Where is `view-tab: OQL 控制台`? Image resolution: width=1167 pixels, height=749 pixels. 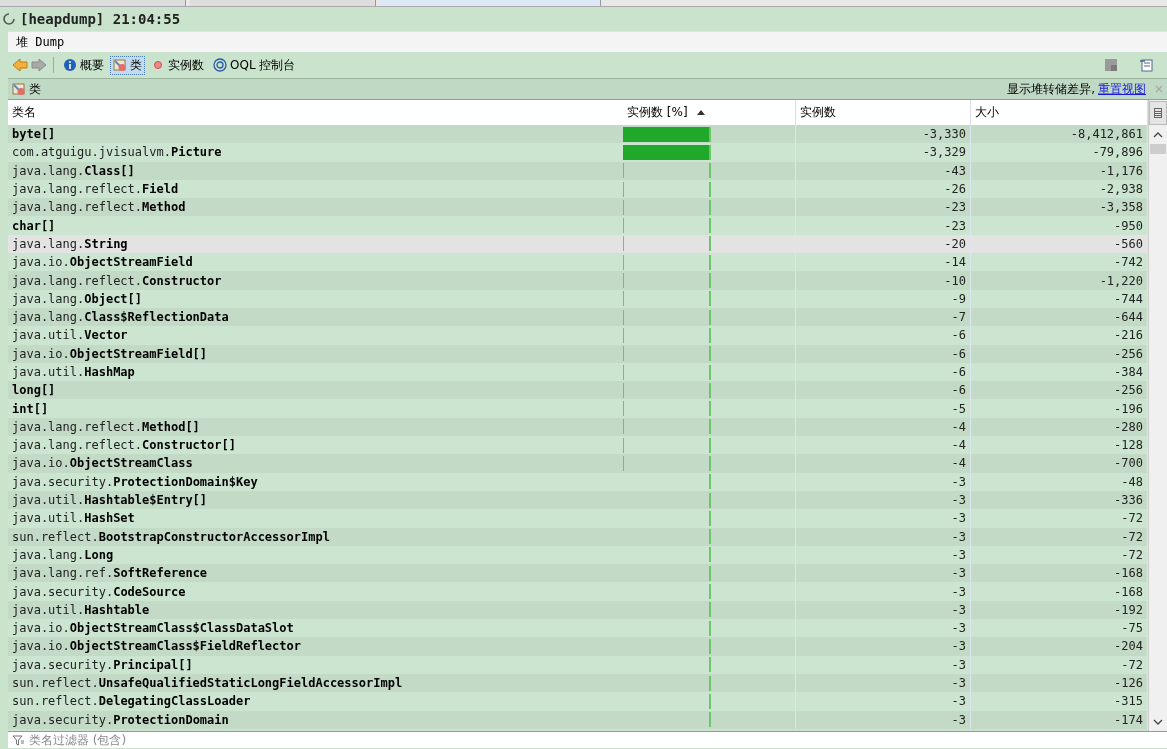
view-tab: OQL 控制台 is located at coordinates (254, 65).